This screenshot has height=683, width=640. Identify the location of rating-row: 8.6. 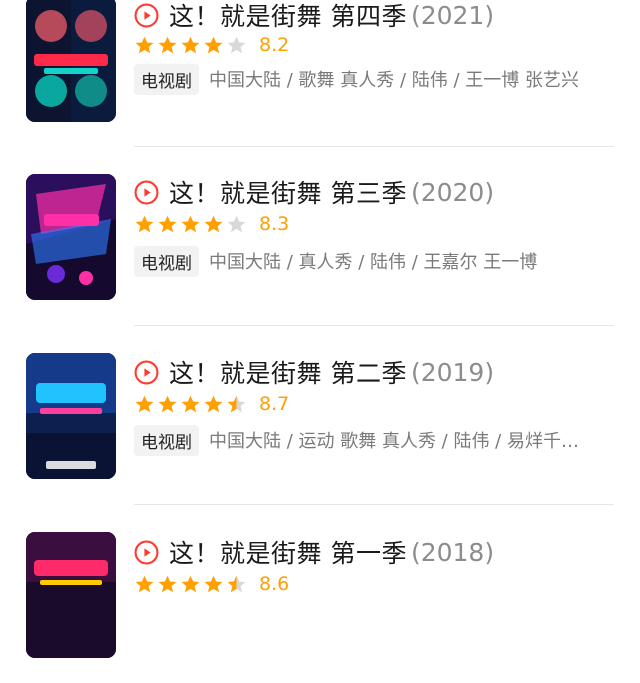
(211, 584).